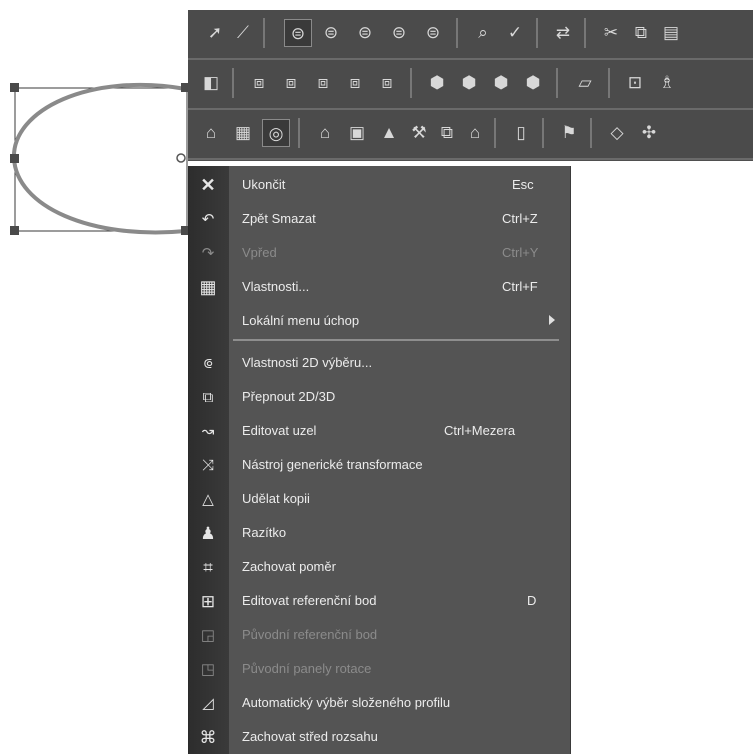 The height and width of the screenshot is (754, 753). I want to click on toolbar-row-1: ➚ ⟋ ⊜ ⊜ ⊜ ⊜ ⊜ ⌕ ✓ ⇄ ✂ ⧉ ▤, so click(470, 35).